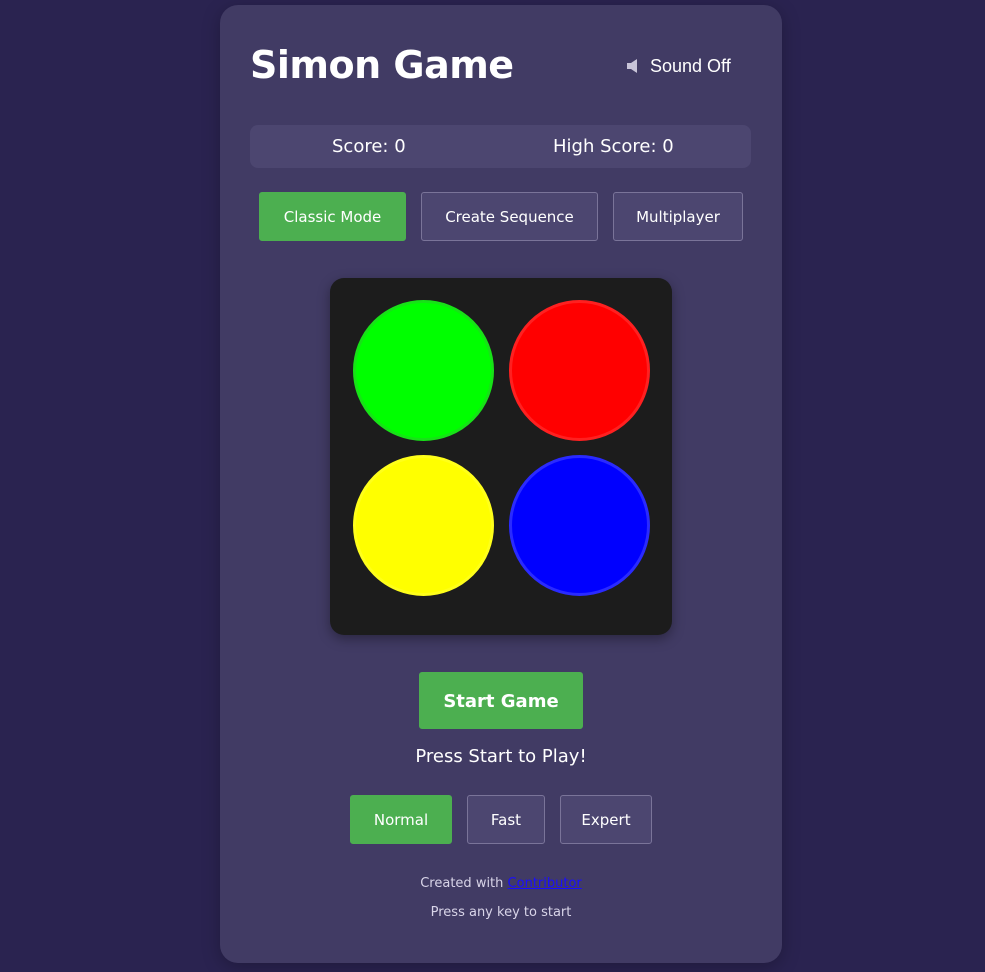 The image size is (985, 972). Describe the element at coordinates (501, 912) in the screenshot. I see `keyboard-hint: Press any key to start` at that location.